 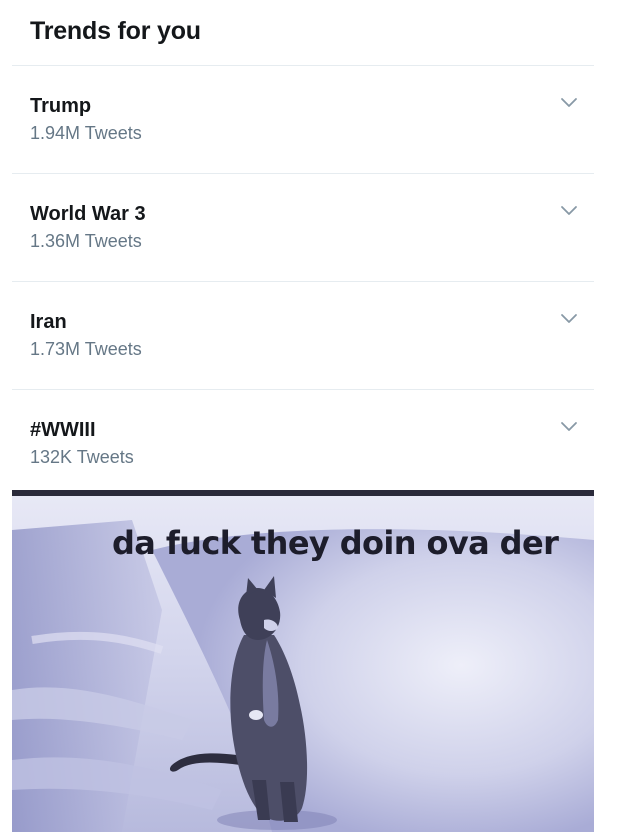 What do you see at coordinates (303, 33) in the screenshot?
I see `trends-header: Trends for you` at bounding box center [303, 33].